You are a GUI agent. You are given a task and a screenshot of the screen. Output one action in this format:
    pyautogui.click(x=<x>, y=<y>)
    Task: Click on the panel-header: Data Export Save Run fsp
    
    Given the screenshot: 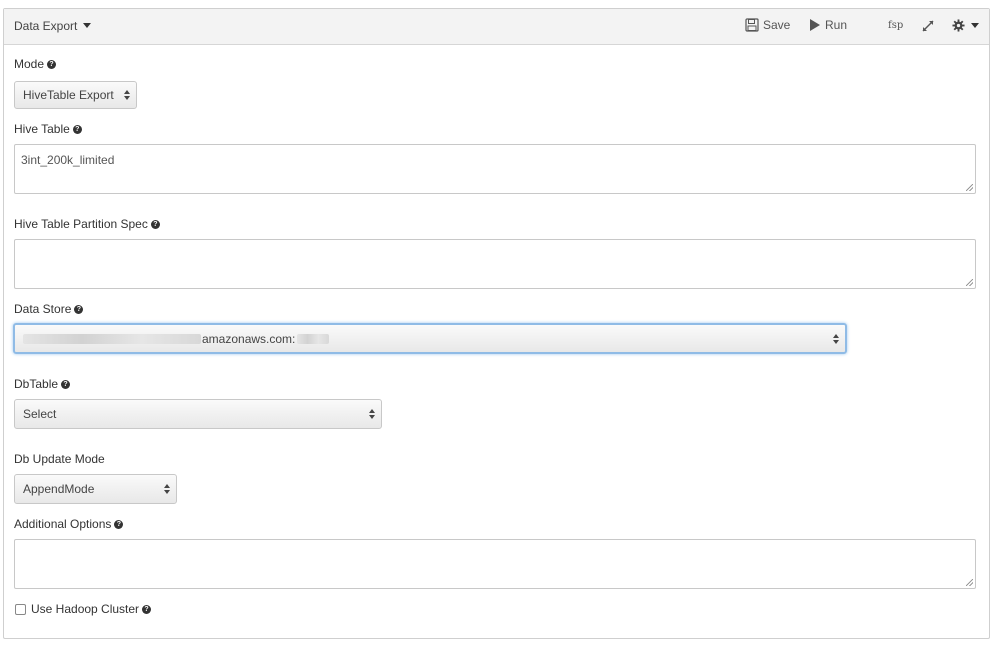 What is the action you would take?
    pyautogui.click(x=496, y=27)
    